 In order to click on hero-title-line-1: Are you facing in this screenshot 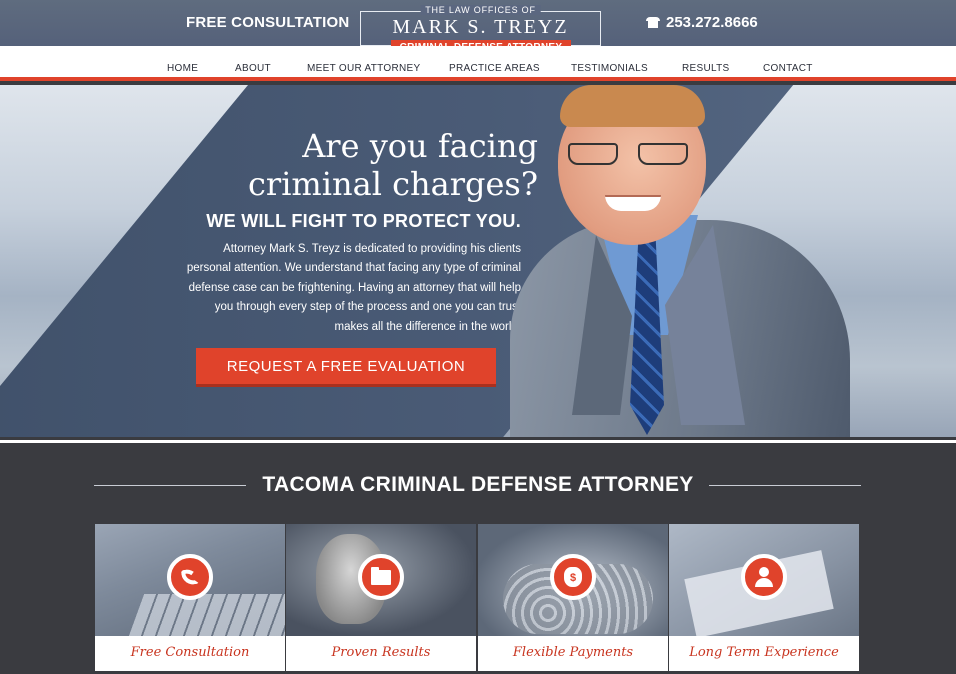, I will do `click(420, 146)`.